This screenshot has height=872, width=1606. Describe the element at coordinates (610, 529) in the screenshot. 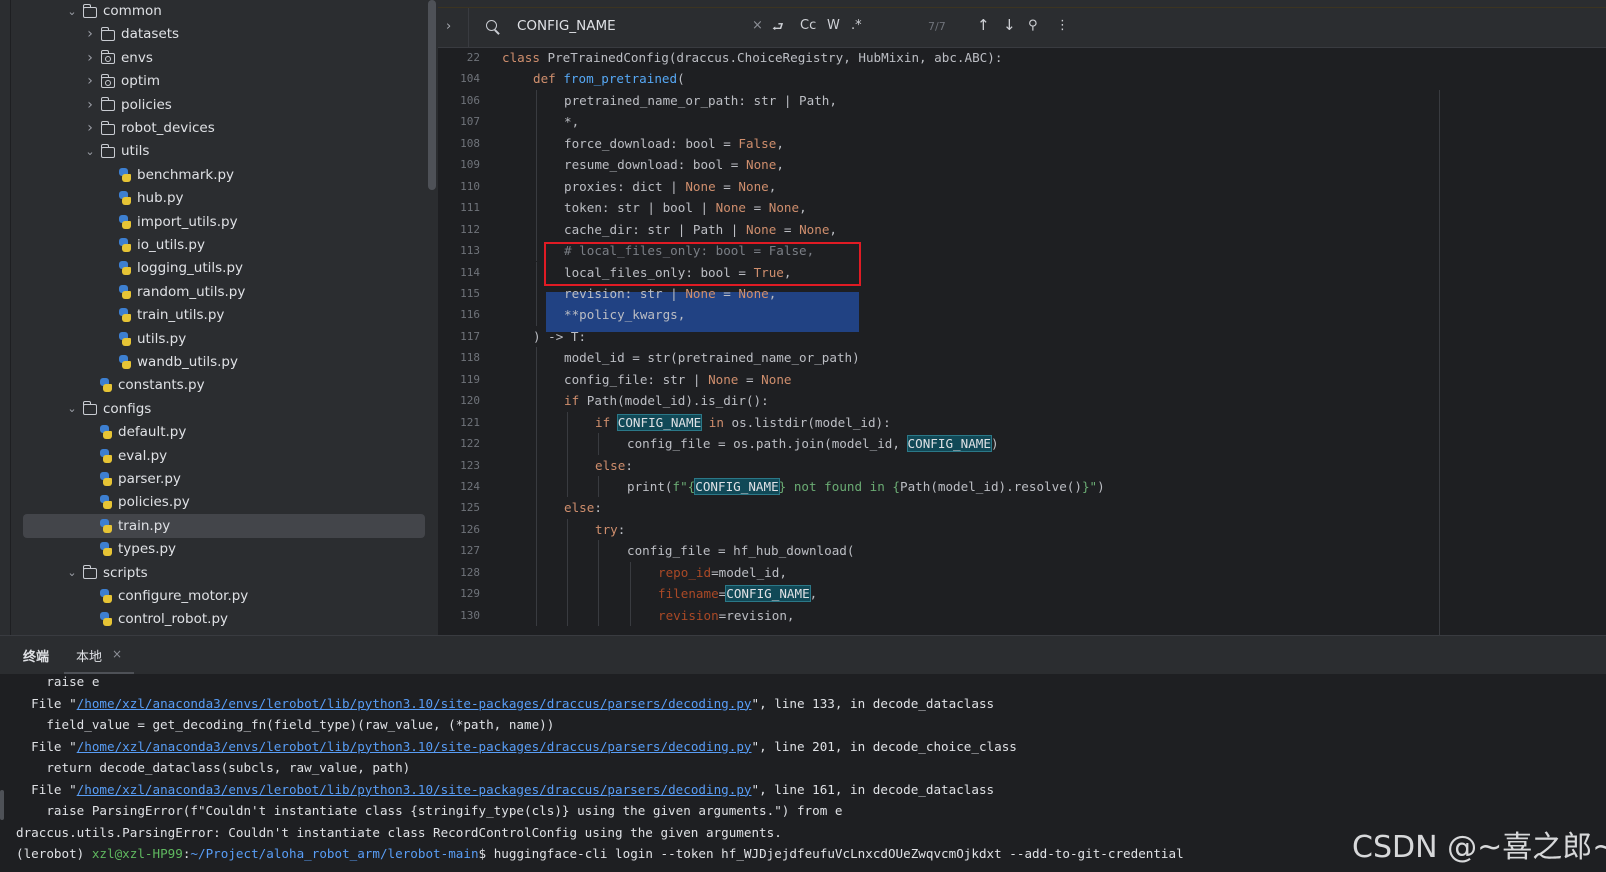

I see `code-line: try:` at that location.